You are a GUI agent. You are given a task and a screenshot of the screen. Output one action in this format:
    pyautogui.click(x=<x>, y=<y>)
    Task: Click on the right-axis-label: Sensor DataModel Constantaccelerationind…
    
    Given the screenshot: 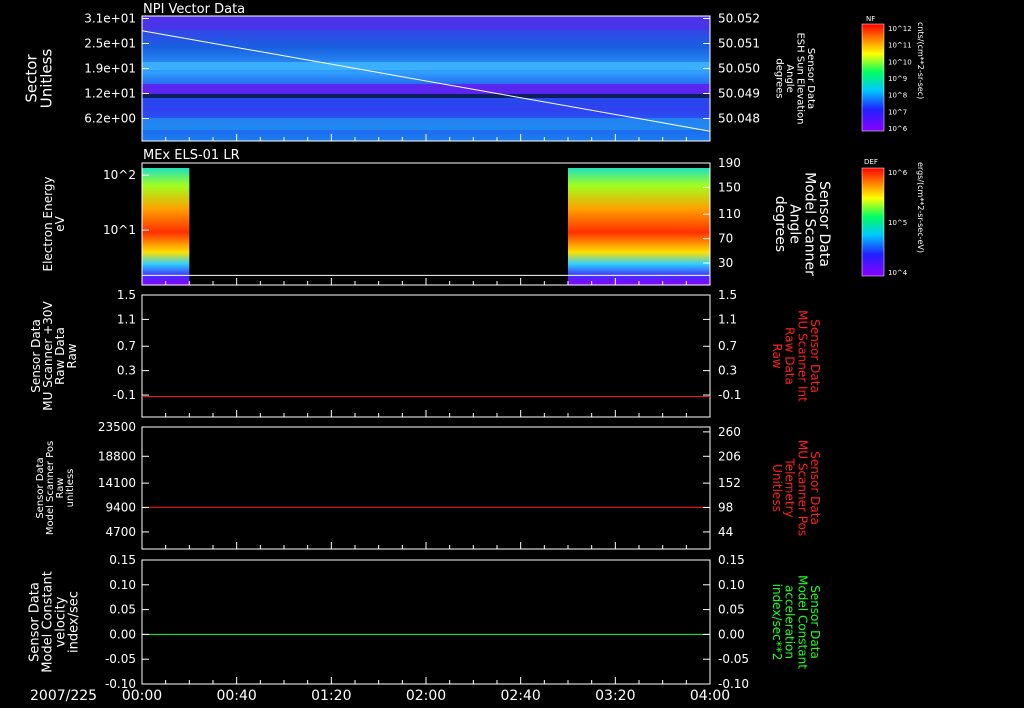 What is the action you would take?
    pyautogui.click(x=796, y=622)
    